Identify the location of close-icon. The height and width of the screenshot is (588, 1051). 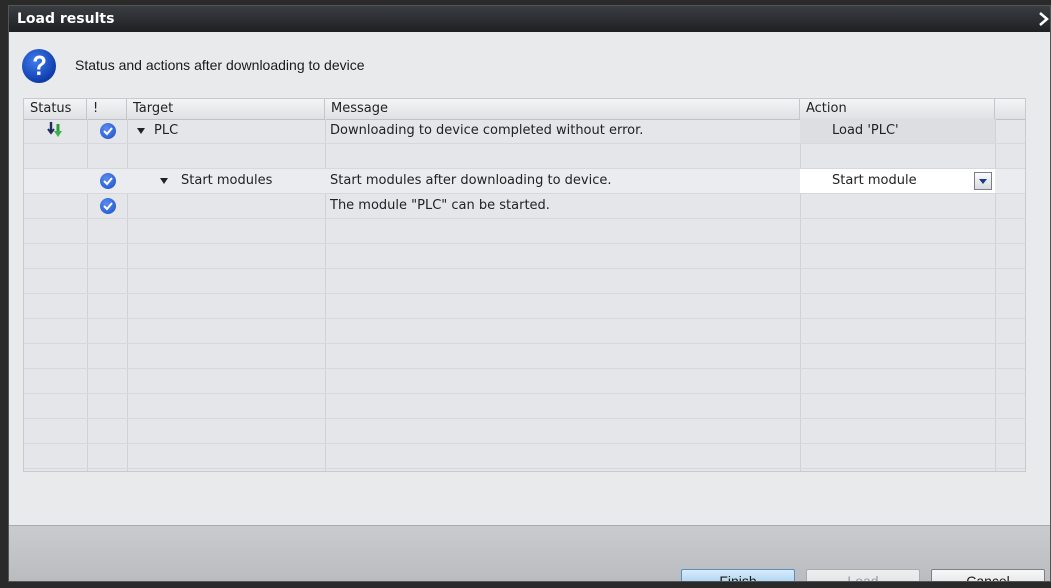
(1043, 19).